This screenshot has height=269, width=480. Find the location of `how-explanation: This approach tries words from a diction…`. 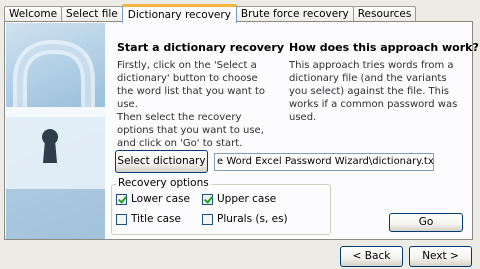

how-explanation: This approach tries words from a diction… is located at coordinates (373, 91).